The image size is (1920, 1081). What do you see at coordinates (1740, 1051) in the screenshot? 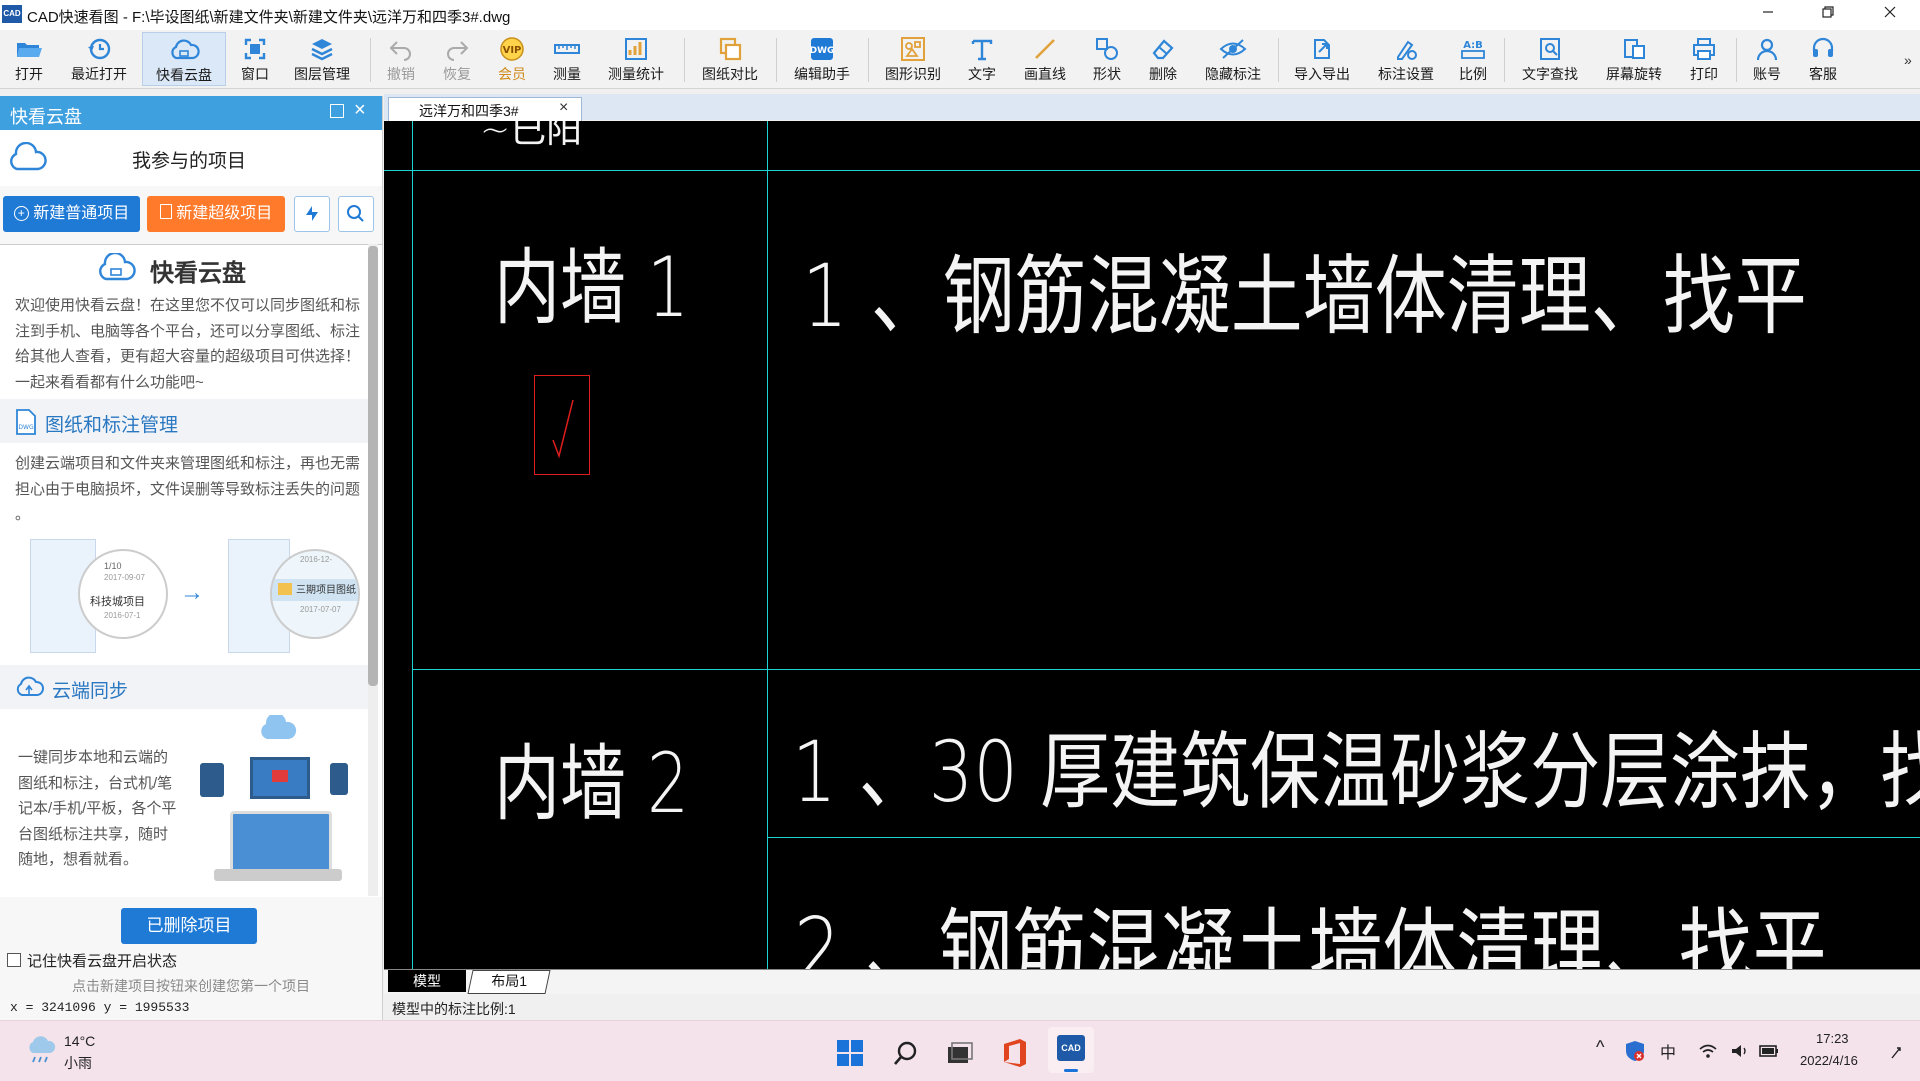
I see `volume-icon` at bounding box center [1740, 1051].